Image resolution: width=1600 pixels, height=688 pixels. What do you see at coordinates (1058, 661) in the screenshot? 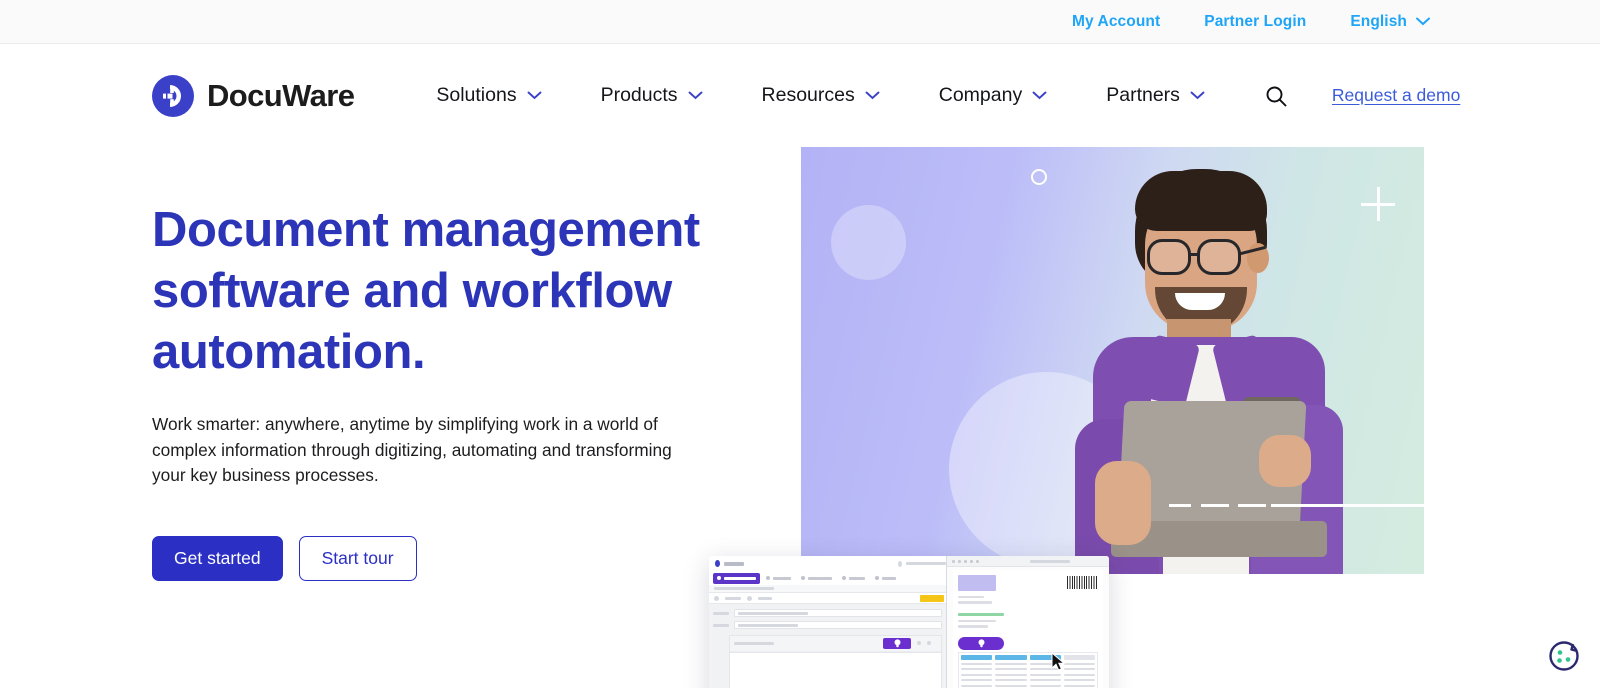
I see `cursor-arrow-icon` at bounding box center [1058, 661].